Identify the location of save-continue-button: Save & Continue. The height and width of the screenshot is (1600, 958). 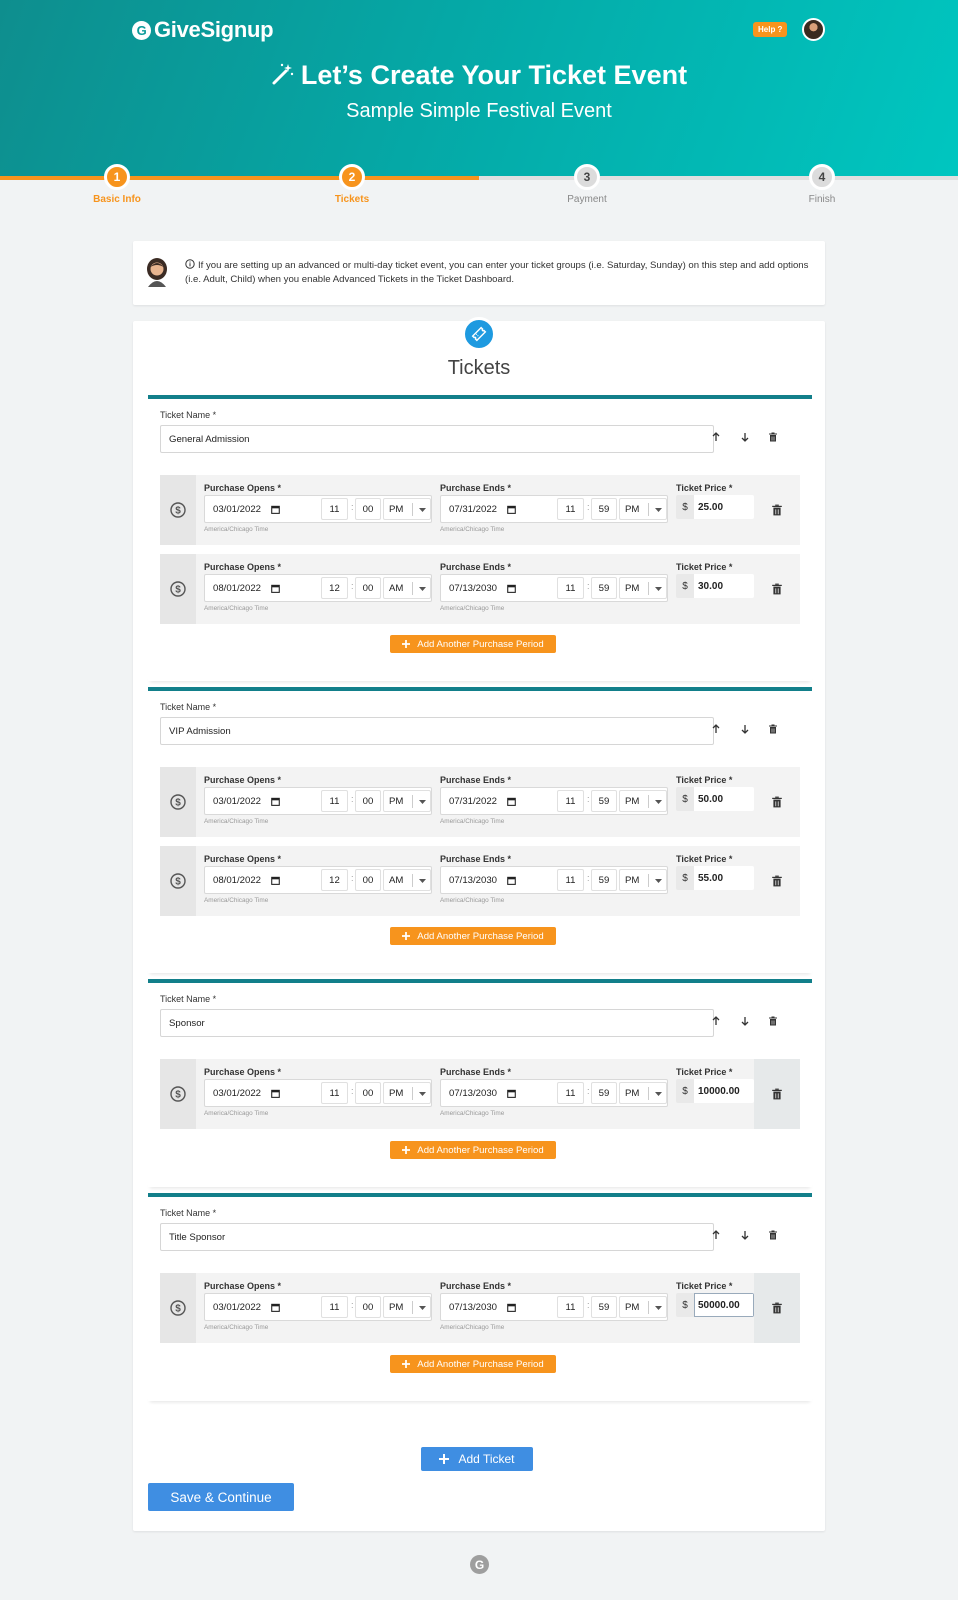
(221, 1497).